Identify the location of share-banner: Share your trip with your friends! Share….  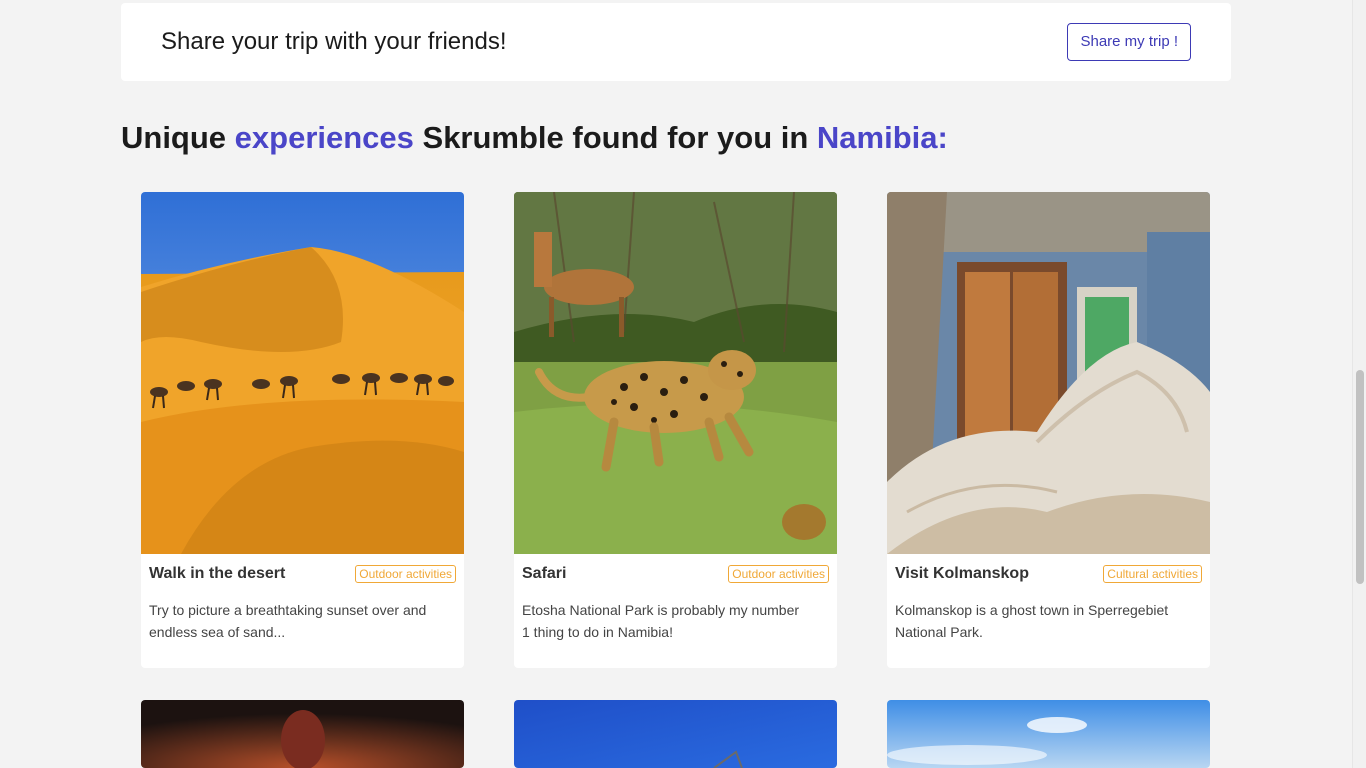
(676, 42).